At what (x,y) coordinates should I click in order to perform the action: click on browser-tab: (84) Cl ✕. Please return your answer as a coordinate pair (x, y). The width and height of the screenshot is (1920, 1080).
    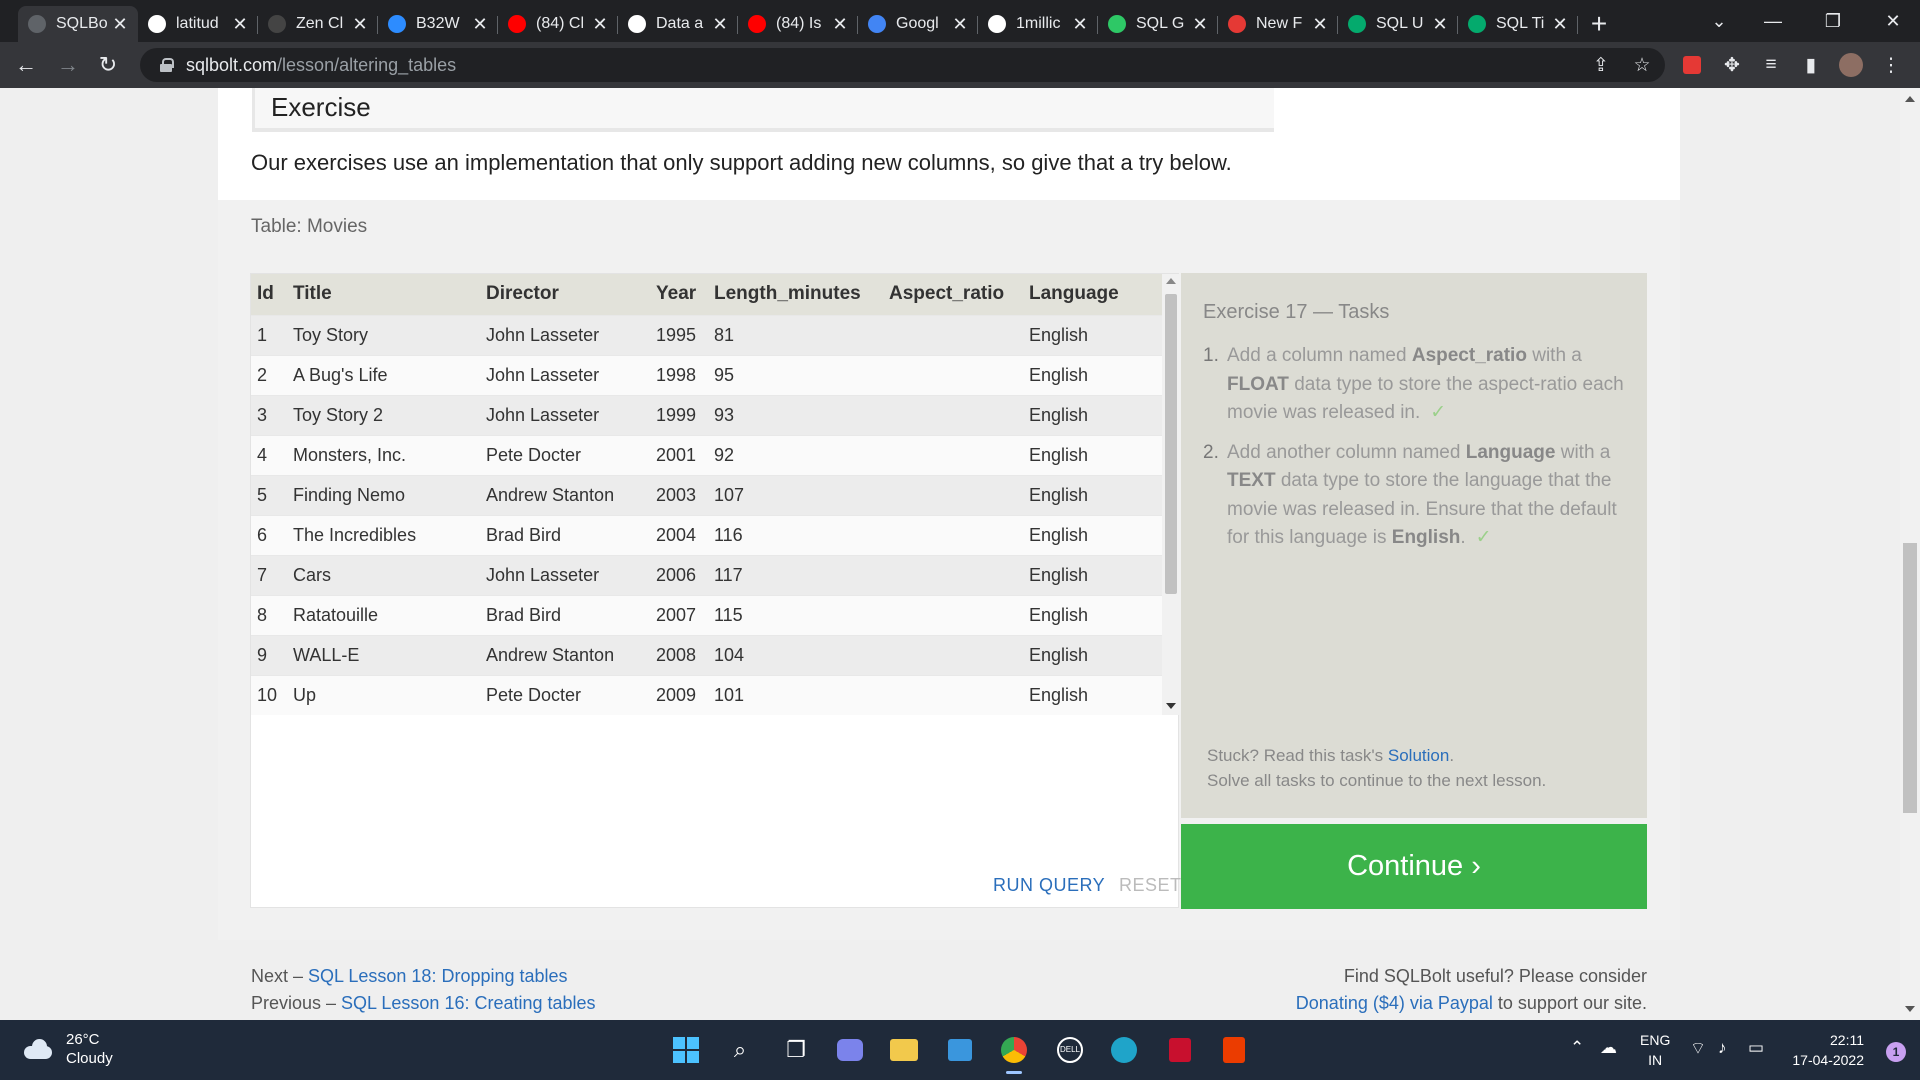
    Looking at the image, I should click on (558, 24).